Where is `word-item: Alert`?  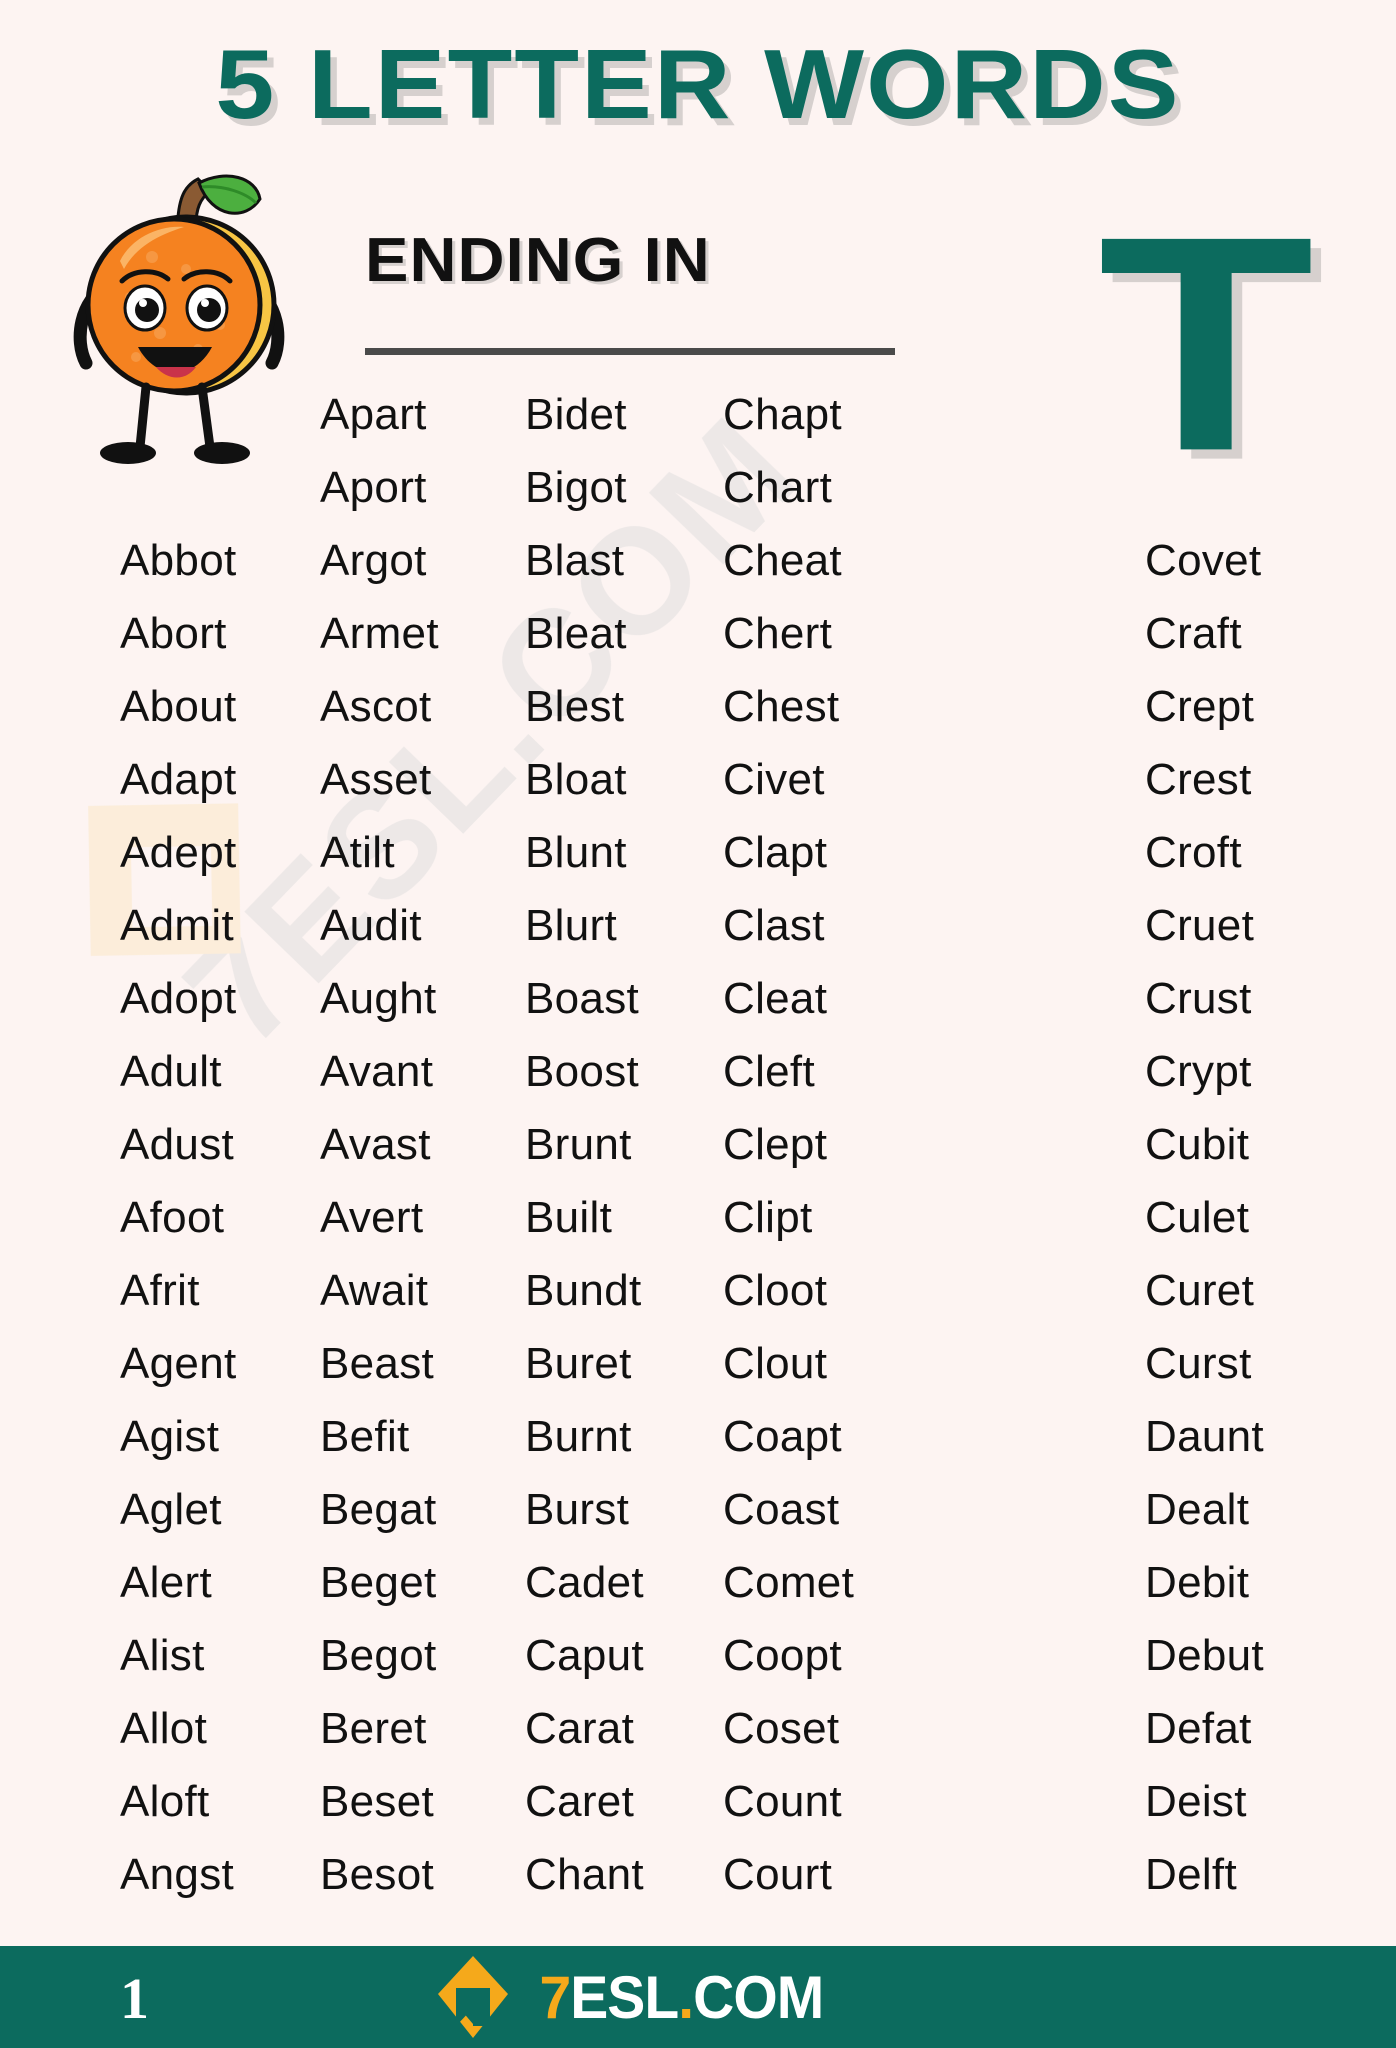
word-item: Alert is located at coordinates (166, 1582).